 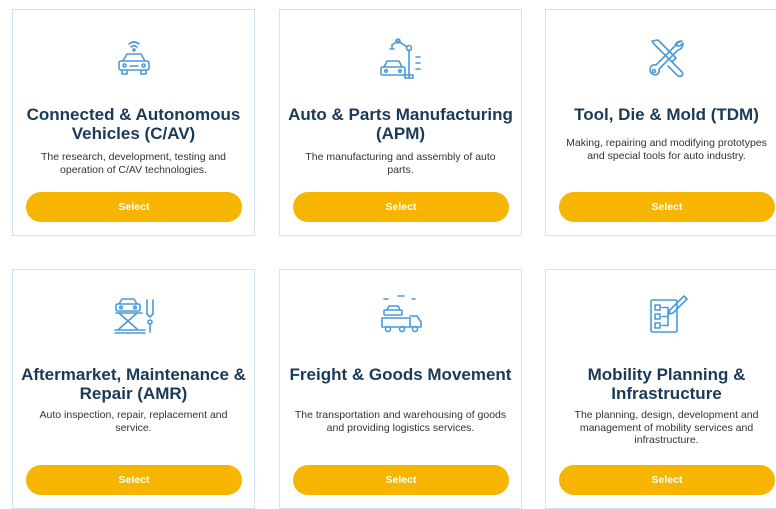 I want to click on robot-arm-car-icon, so click(x=401, y=58).